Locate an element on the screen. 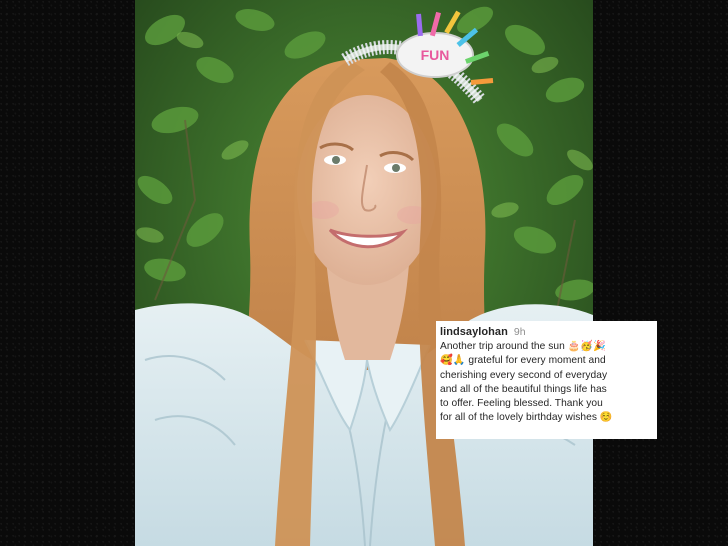 The image size is (728, 546). caption-line: and all of the beautiful things life has is located at coordinates (523, 389).